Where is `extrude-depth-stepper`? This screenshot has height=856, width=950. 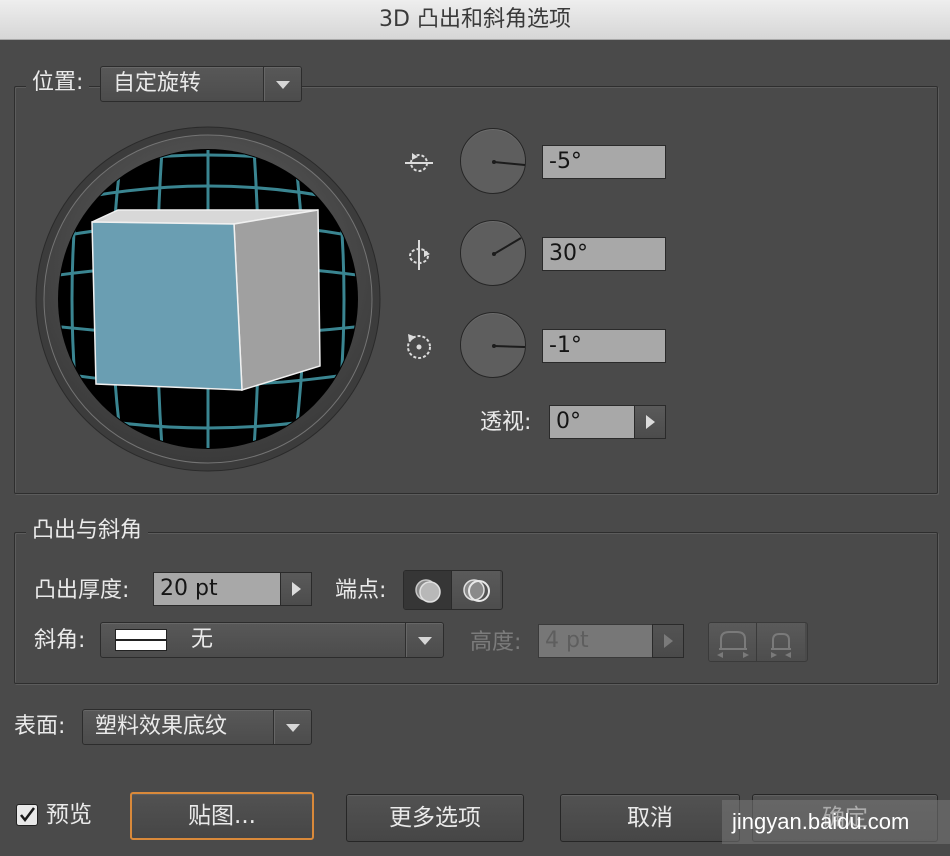 extrude-depth-stepper is located at coordinates (296, 589).